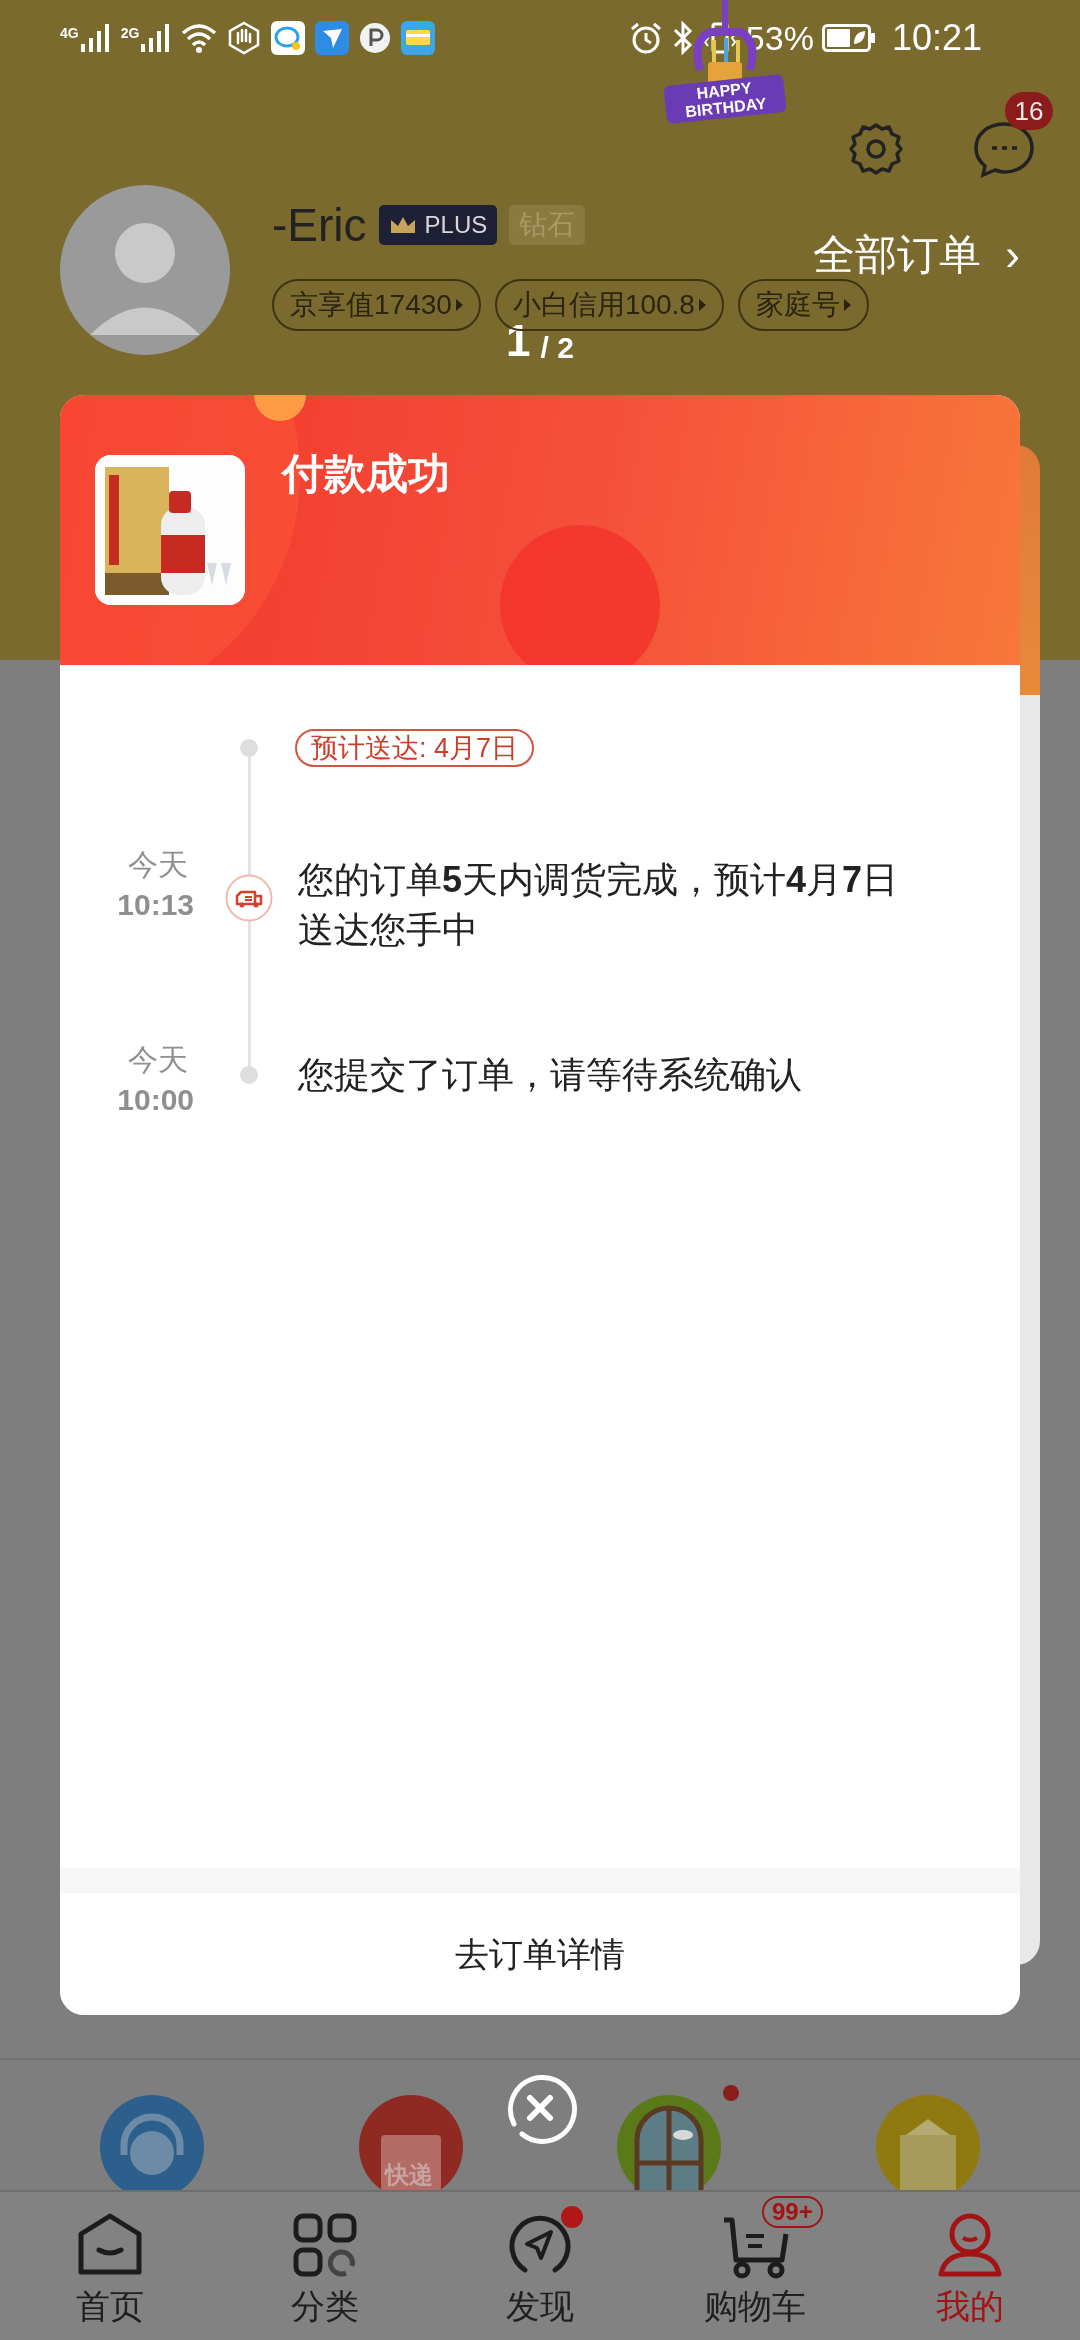 This screenshot has width=1080, height=2340. I want to click on settings-icon, so click(876, 149).